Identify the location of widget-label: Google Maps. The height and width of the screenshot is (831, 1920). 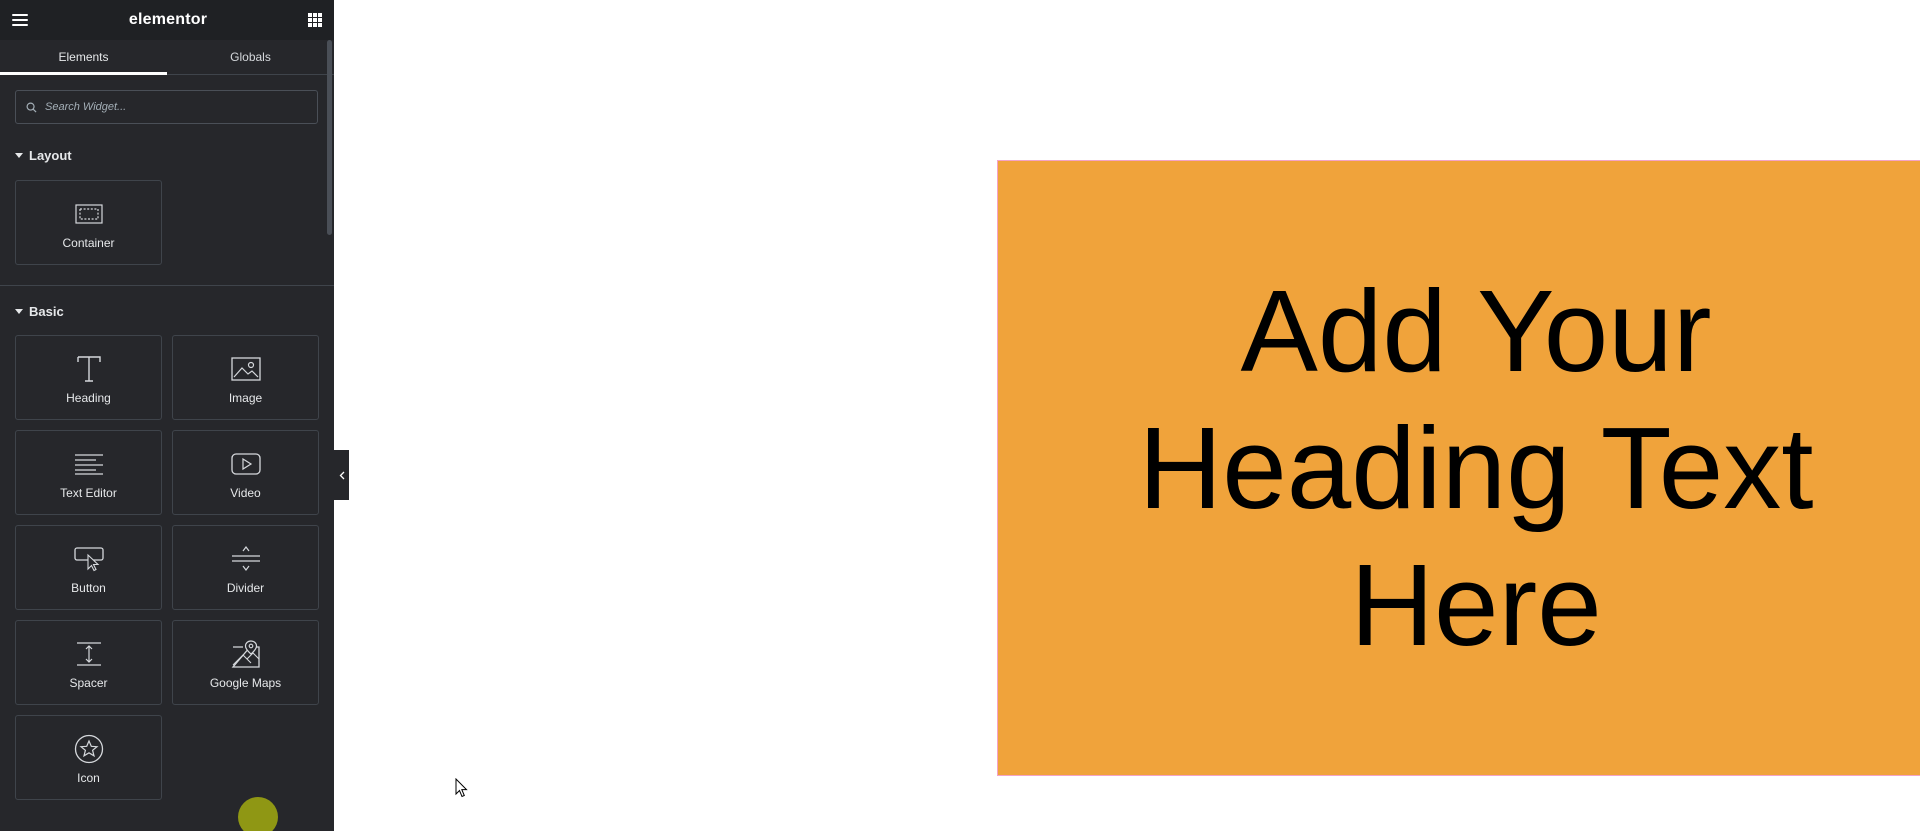
(245, 683).